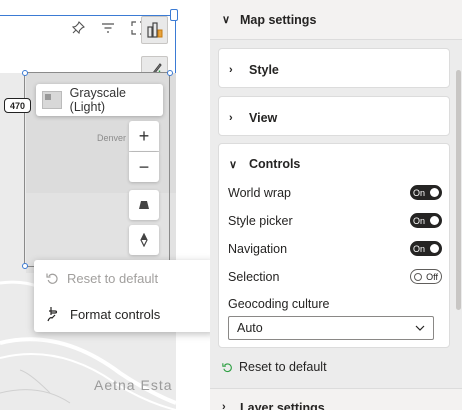  What do you see at coordinates (113, 278) in the screenshot?
I see `reset-menu-label: Reset to default` at bounding box center [113, 278].